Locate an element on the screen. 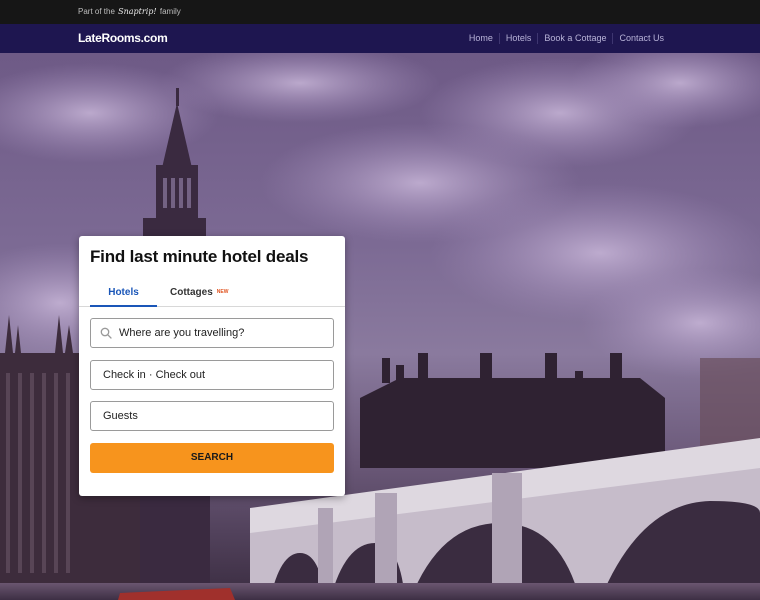 This screenshot has width=760, height=600. nav-contact-us: Contact Us is located at coordinates (641, 38).